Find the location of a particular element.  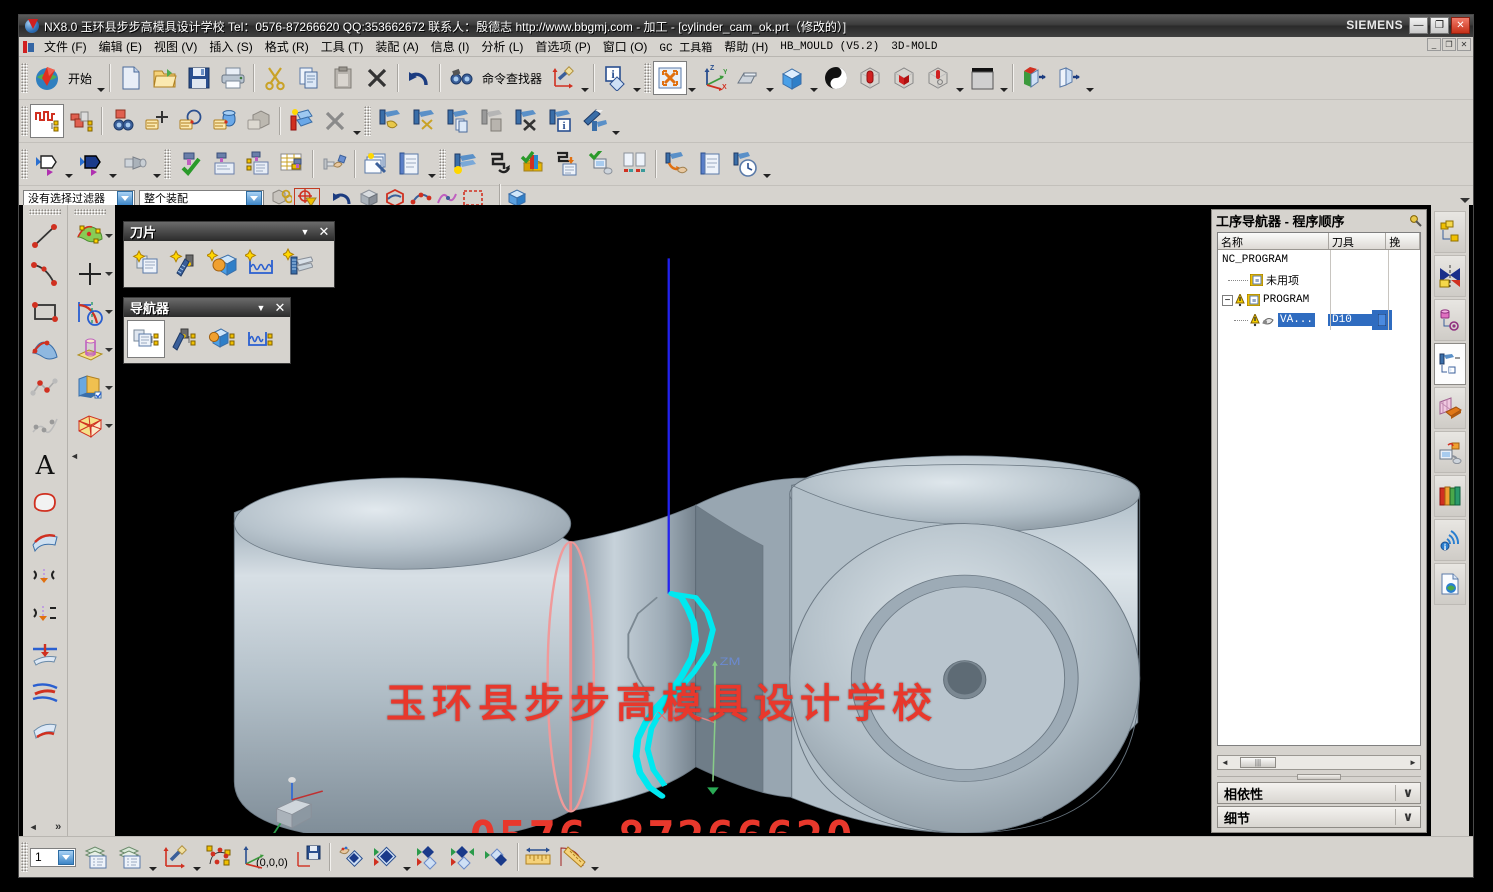

operation-navigator-icon is located at coordinates (1450, 364).